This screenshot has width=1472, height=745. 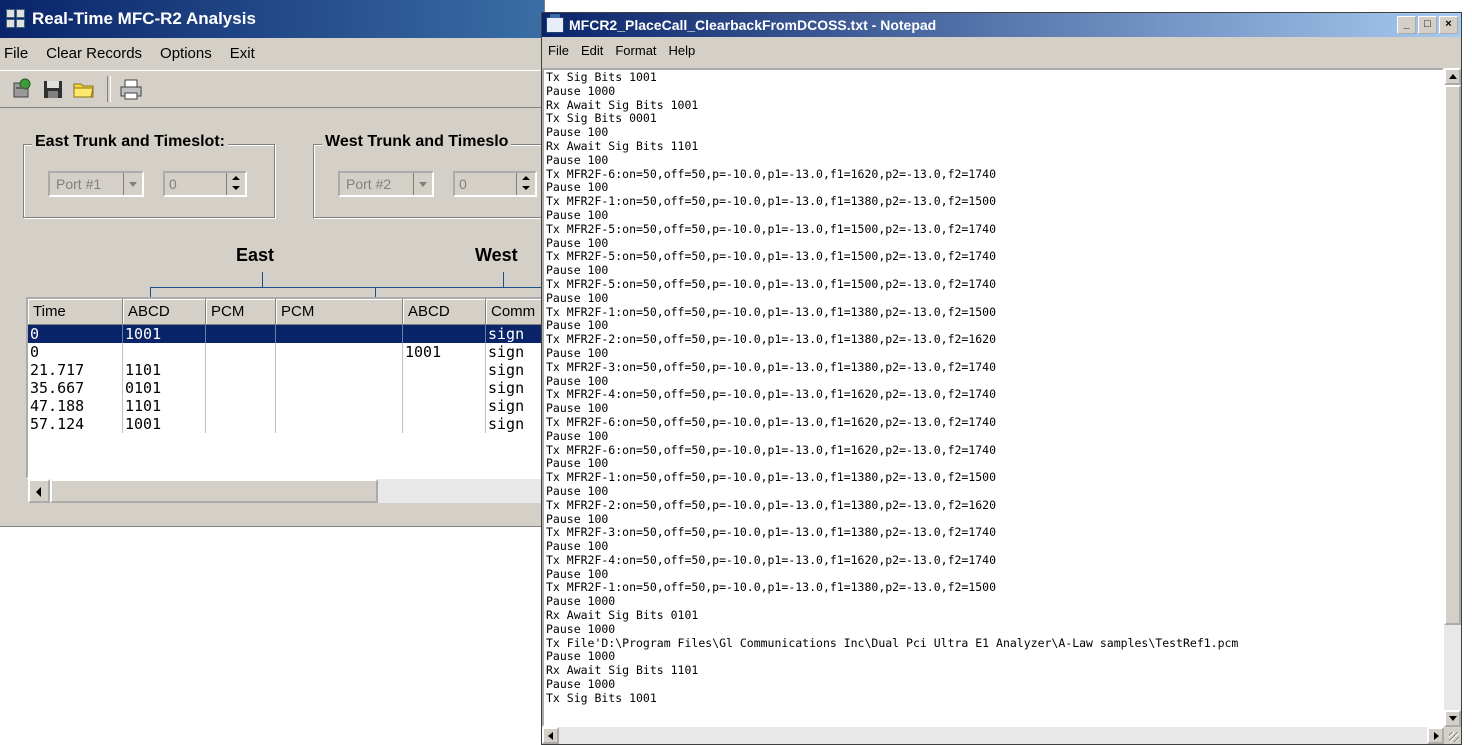 What do you see at coordinates (1406, 25) in the screenshot?
I see `minimize-button: _` at bounding box center [1406, 25].